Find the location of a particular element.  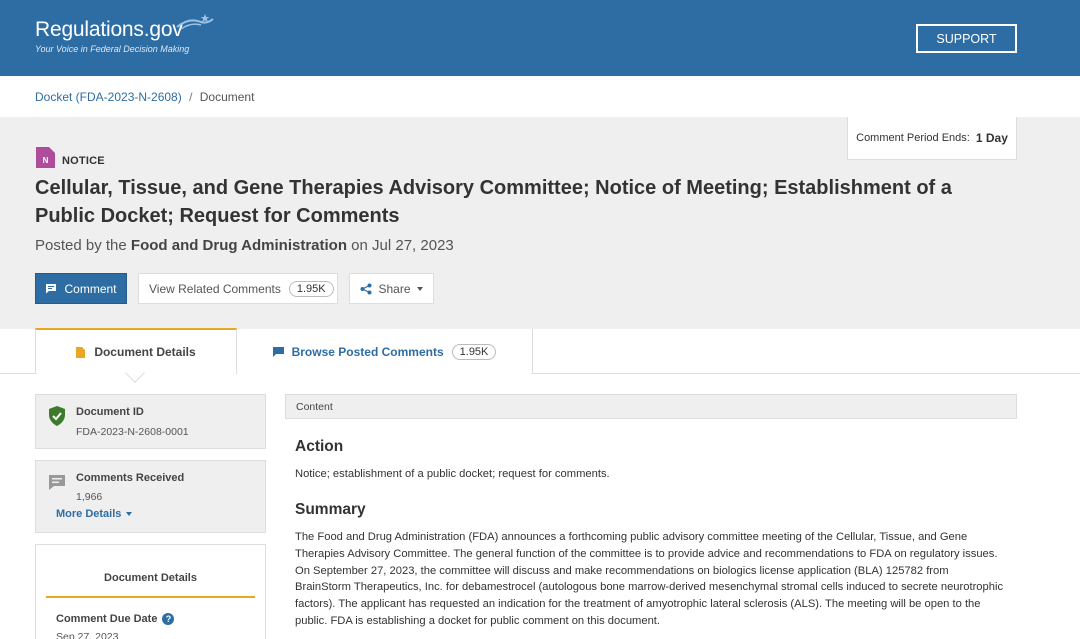

related-comments-count: 1.95K is located at coordinates (311, 288).